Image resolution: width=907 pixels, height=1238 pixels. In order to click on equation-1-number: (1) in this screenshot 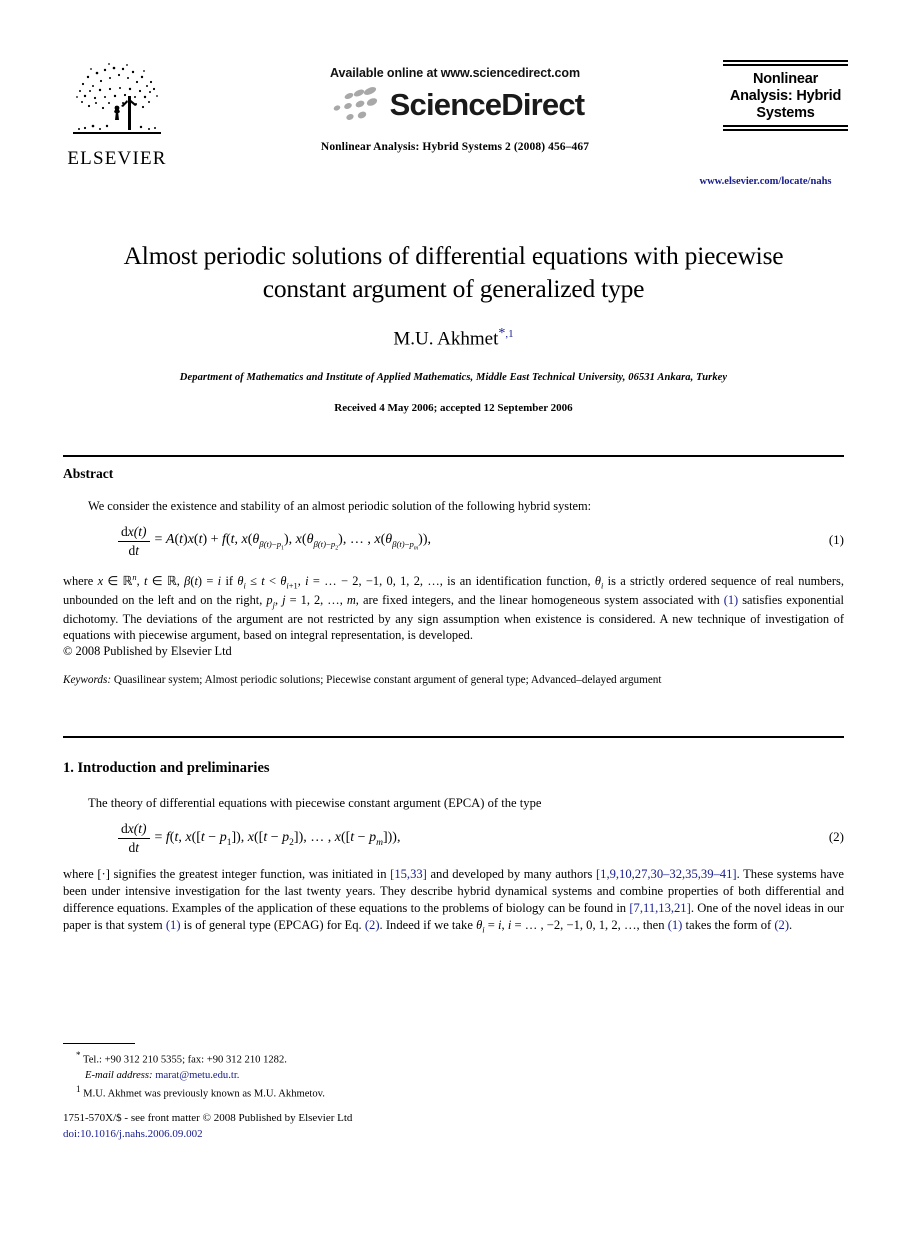, I will do `click(836, 539)`.